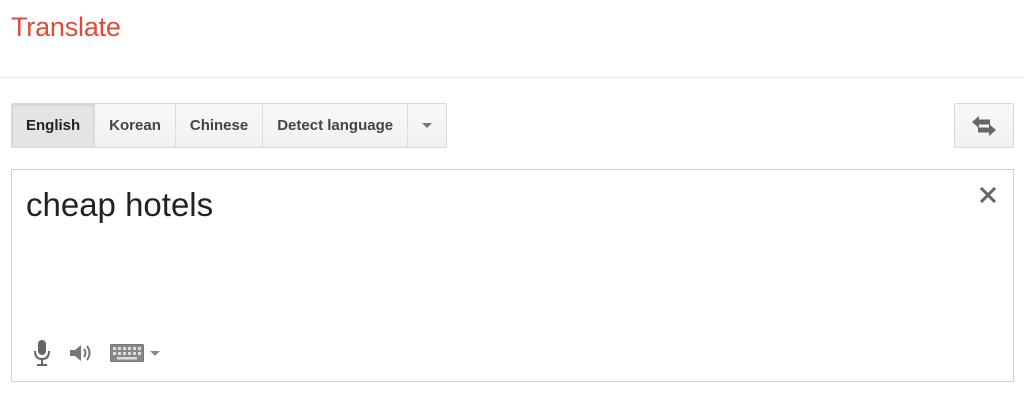 This screenshot has height=401, width=1024. I want to click on source-text: cheap hotels, so click(119, 205).